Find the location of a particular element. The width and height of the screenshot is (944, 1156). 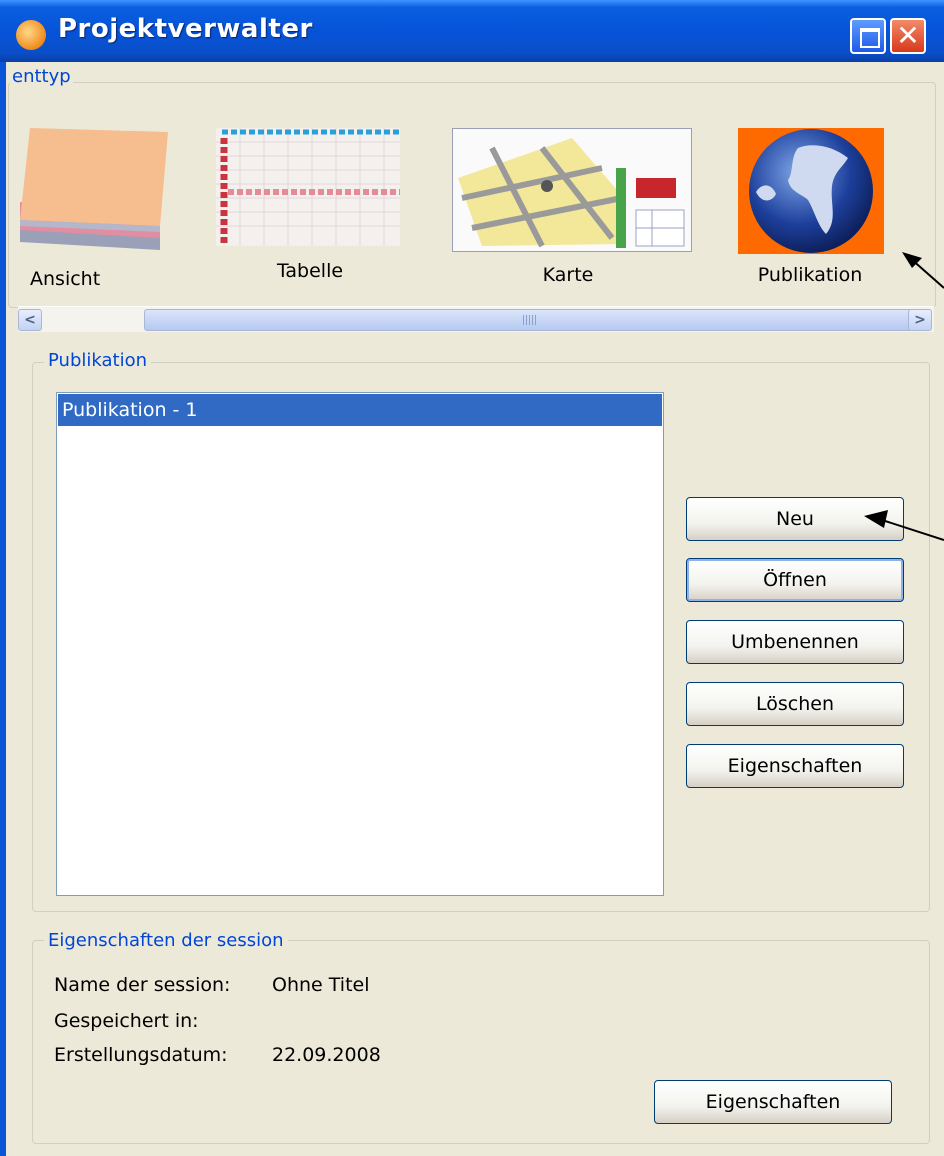

session-date-label: Erstellungsdatum: is located at coordinates (141, 1055).